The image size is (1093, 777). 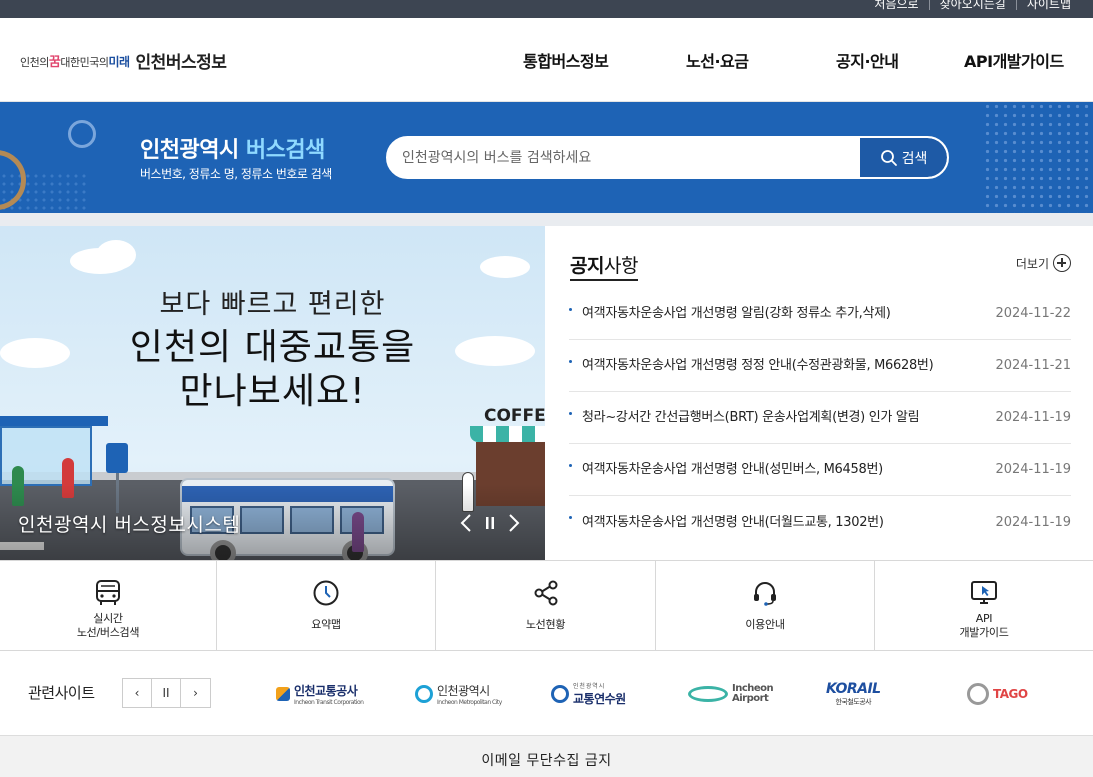 What do you see at coordinates (326, 624) in the screenshot?
I see `quick-item-label: 요약맵` at bounding box center [326, 624].